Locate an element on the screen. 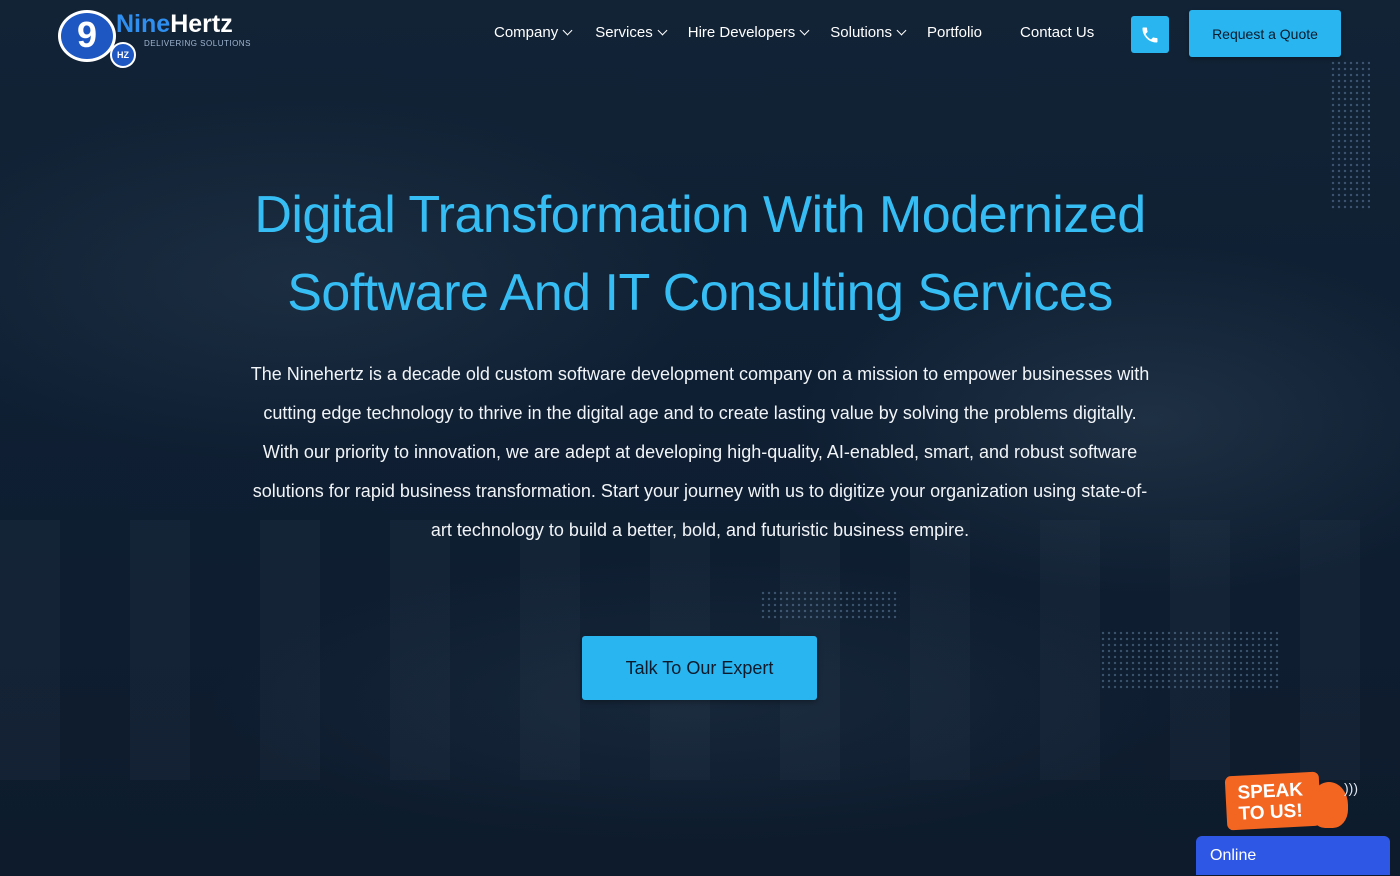 The height and width of the screenshot is (876, 1400). hero-title-line-2: Software And IT Consulting Services is located at coordinates (700, 293).